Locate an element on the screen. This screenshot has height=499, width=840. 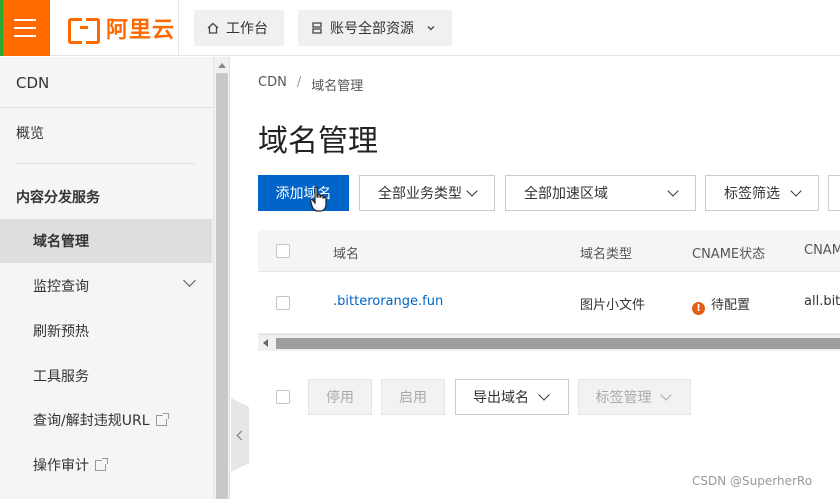
sidebar-divider is located at coordinates (107, 107).